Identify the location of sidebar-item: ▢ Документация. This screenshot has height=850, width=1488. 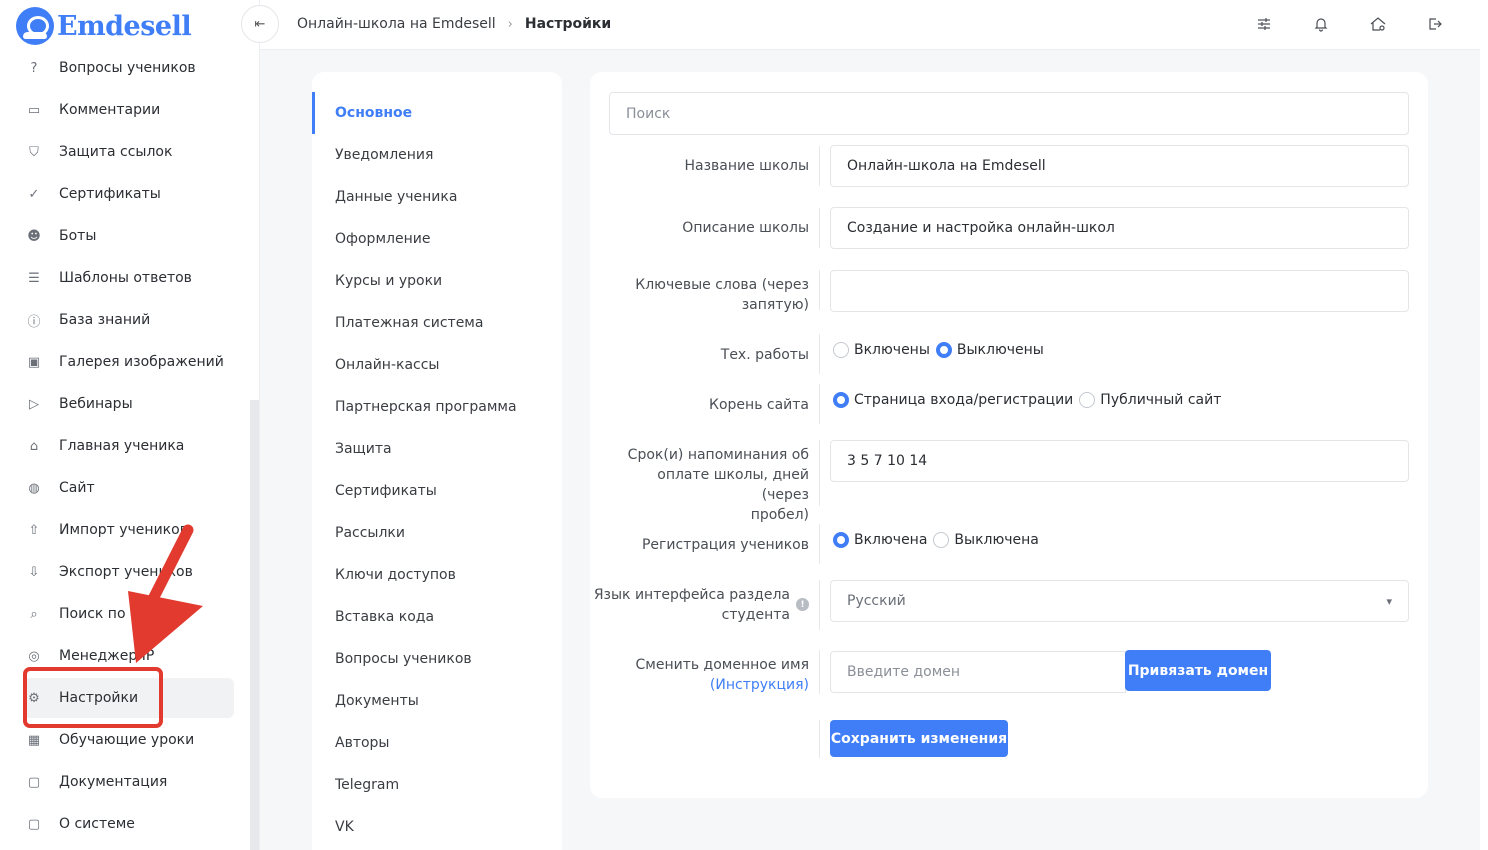
(129, 782).